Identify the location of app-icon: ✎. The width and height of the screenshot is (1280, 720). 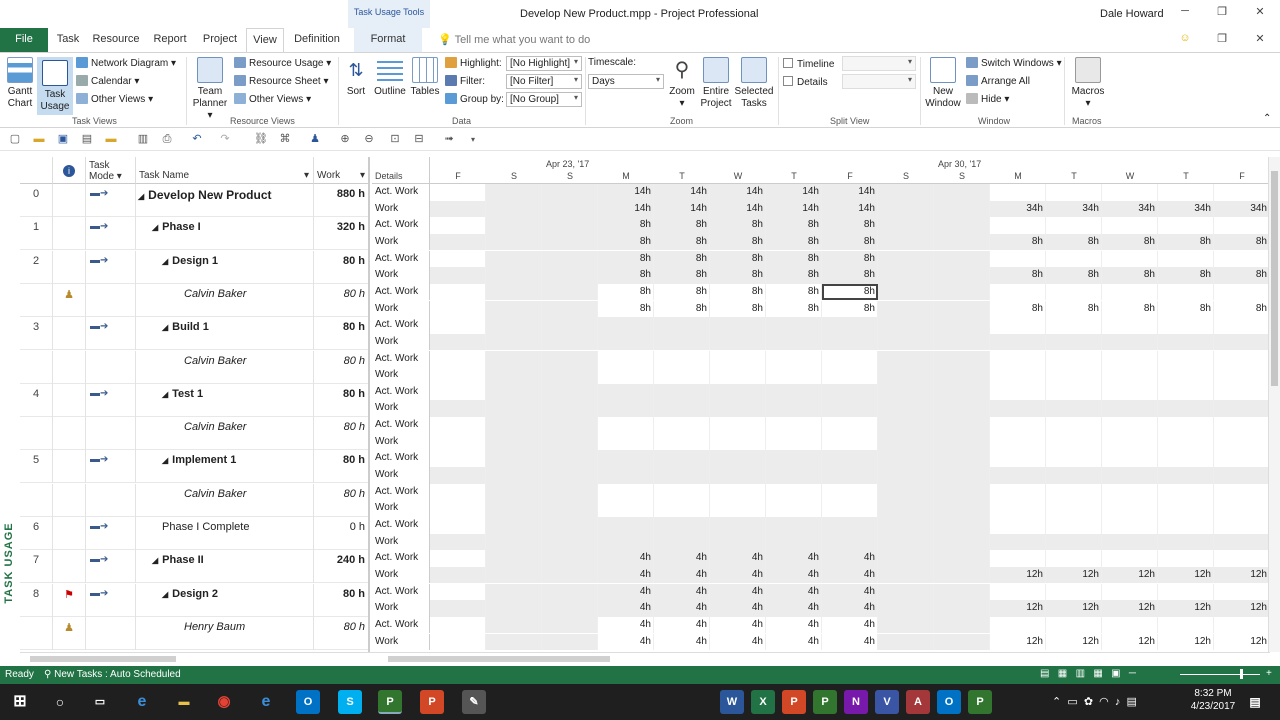
(474, 702).